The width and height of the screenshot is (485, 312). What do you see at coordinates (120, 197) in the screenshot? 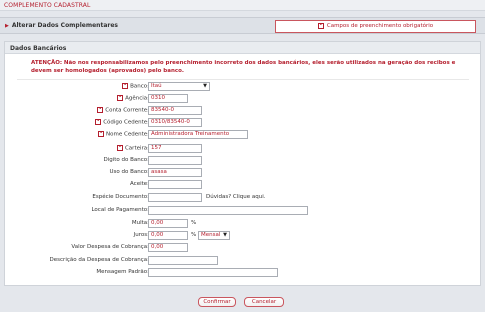
I see `especie-documento-label: Espécie Documento:` at bounding box center [120, 197].